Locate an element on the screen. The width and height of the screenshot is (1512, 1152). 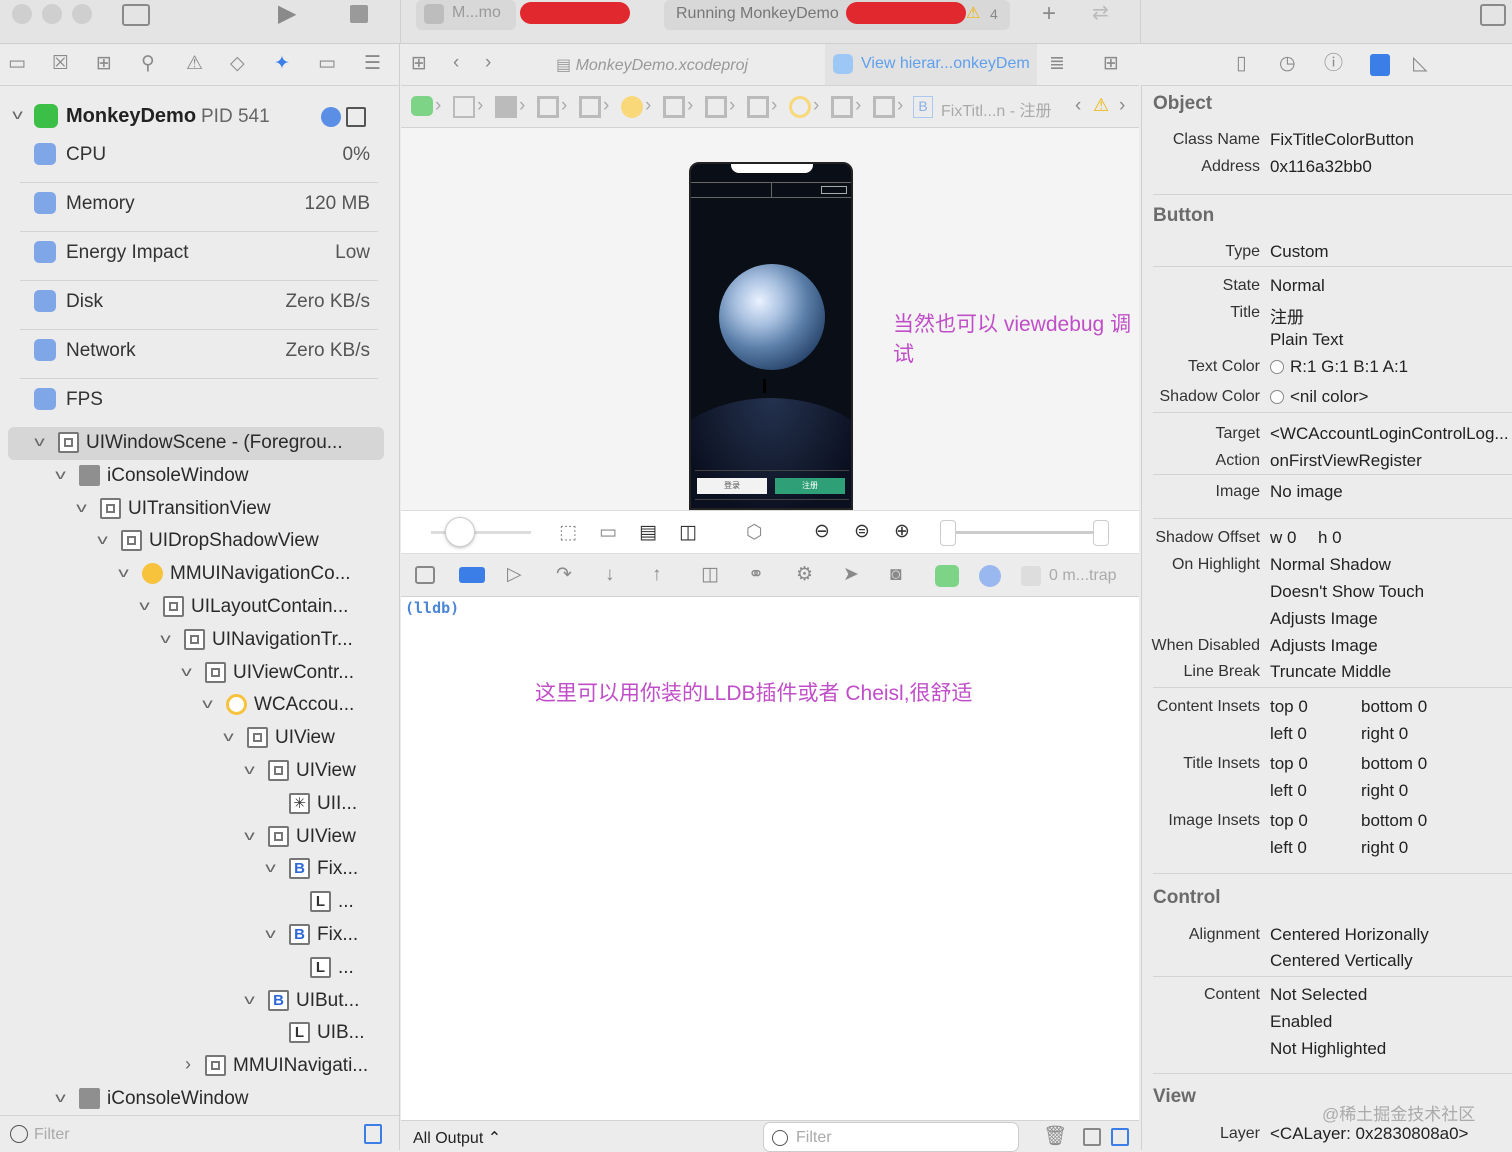
issue-icon: ⚠ is located at coordinates (194, 63).